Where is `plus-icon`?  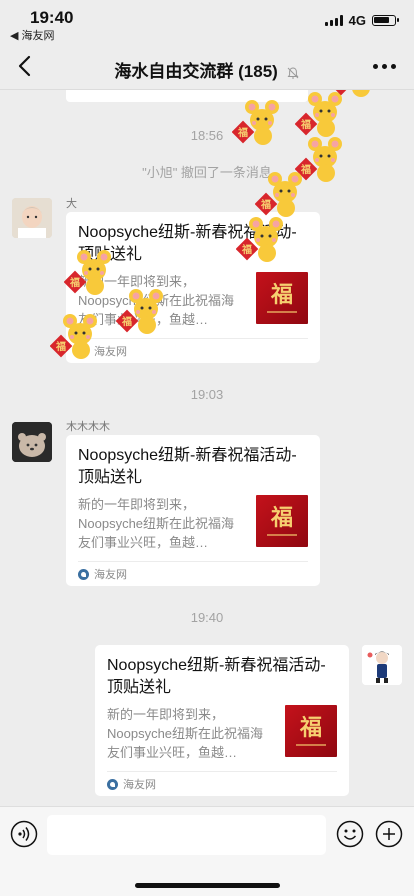
plus-icon is located at coordinates (389, 834).